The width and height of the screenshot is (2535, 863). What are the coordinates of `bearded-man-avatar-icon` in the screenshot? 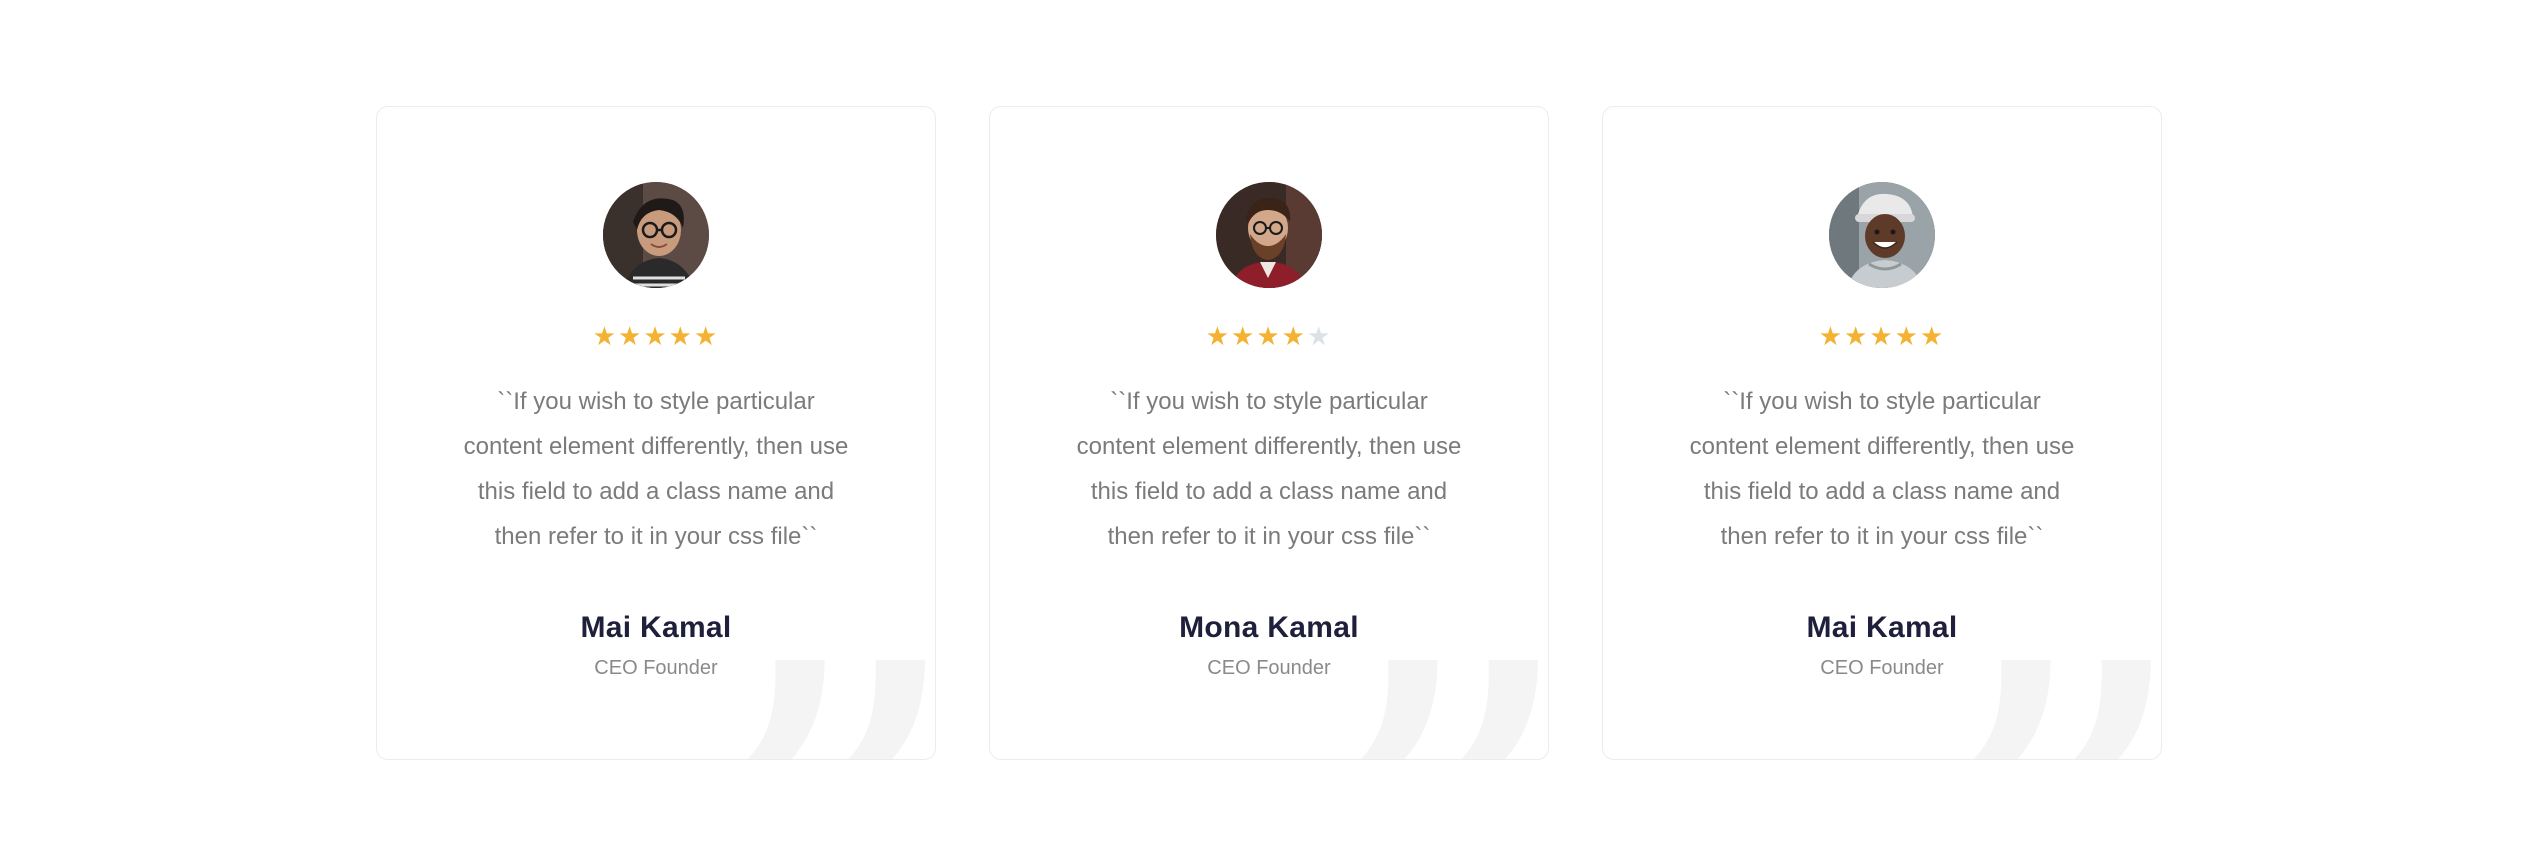 It's located at (1269, 235).